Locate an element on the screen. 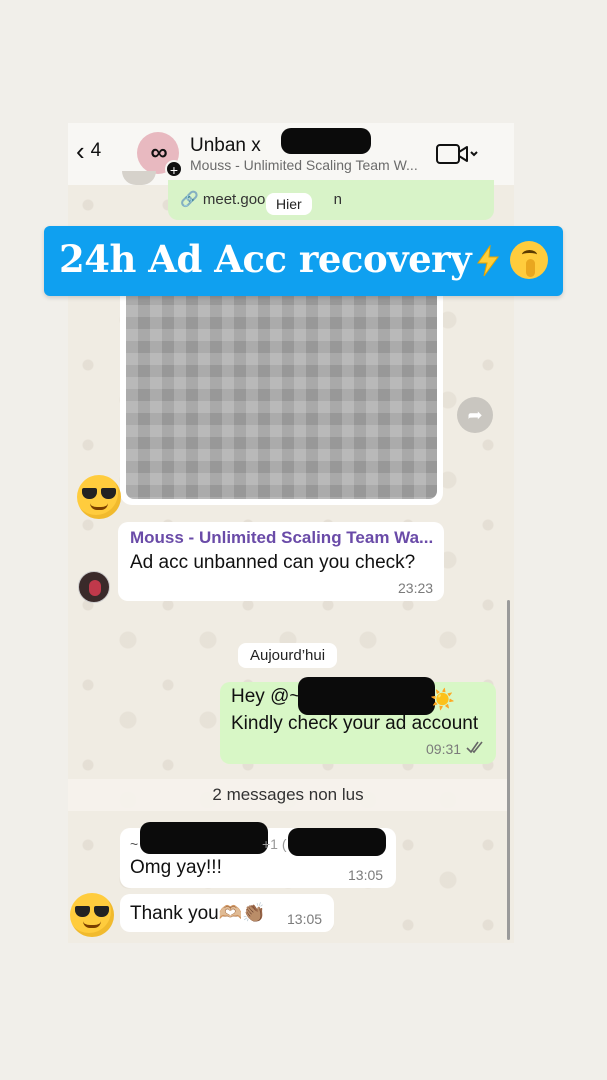 The image size is (607, 1080). scrollbar is located at coordinates (508, 770).